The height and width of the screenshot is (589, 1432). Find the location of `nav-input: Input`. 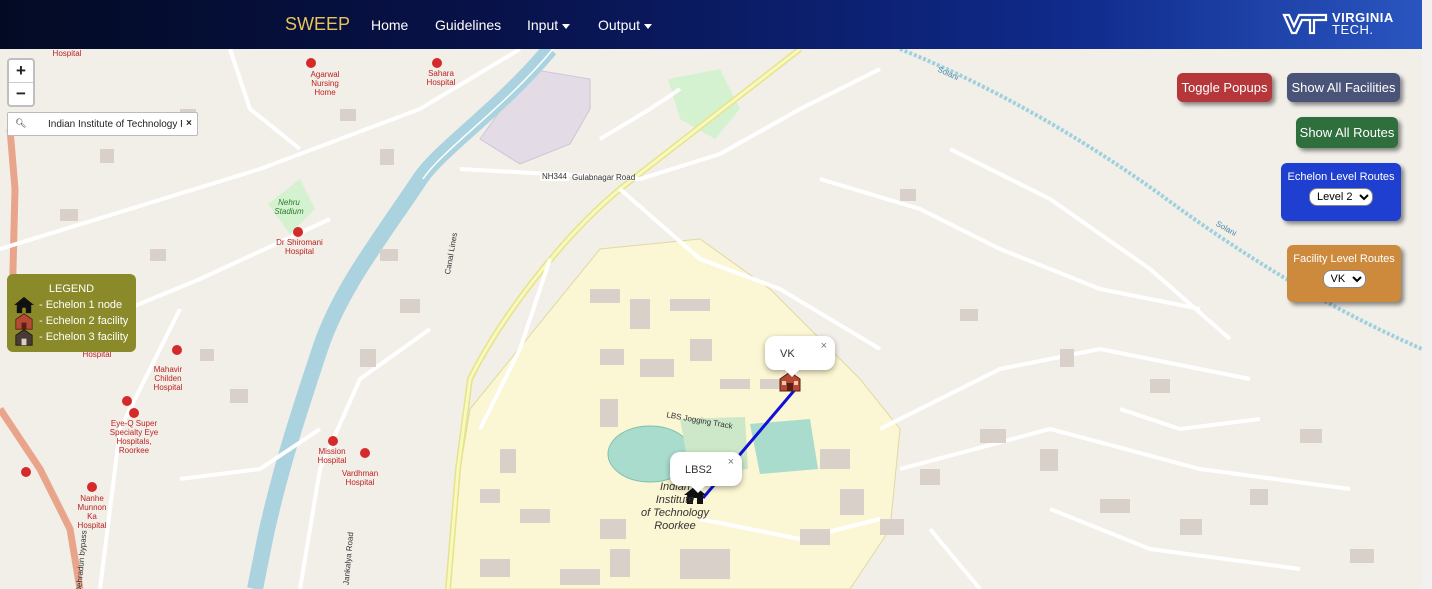

nav-input: Input is located at coordinates (549, 25).